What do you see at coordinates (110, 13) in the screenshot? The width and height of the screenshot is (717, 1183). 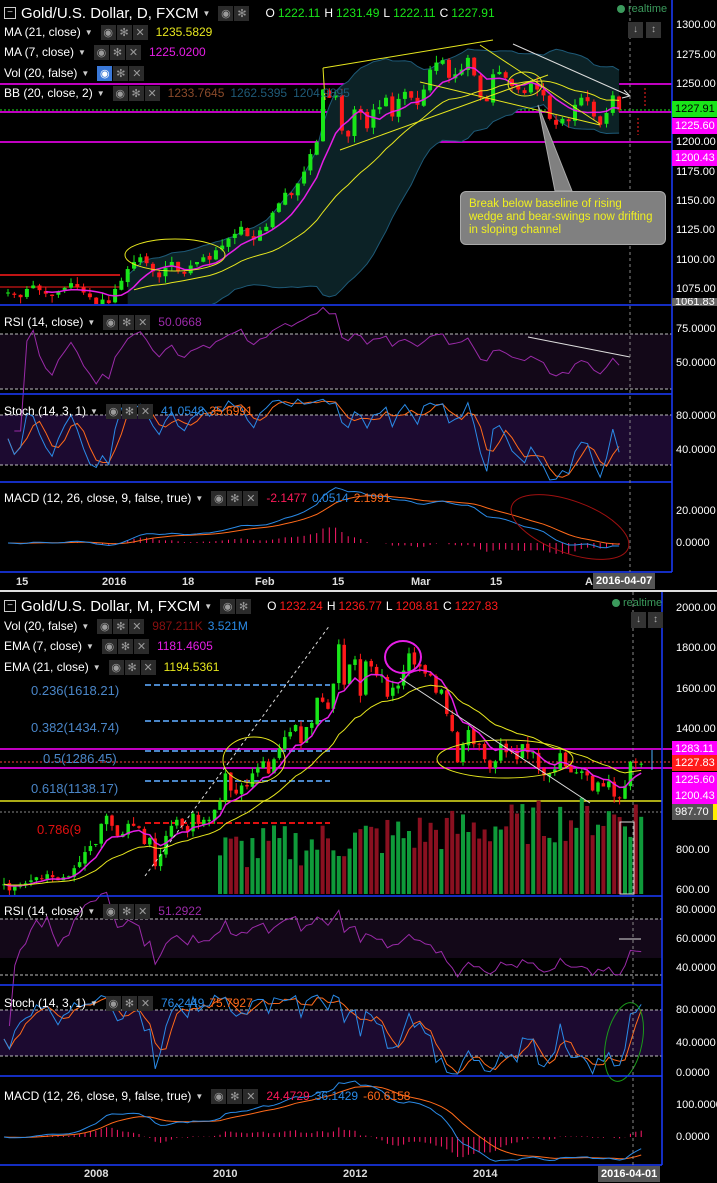 I see `daily-symbol-title: Gold/U.S. Dollar, D, FXCM` at bounding box center [110, 13].